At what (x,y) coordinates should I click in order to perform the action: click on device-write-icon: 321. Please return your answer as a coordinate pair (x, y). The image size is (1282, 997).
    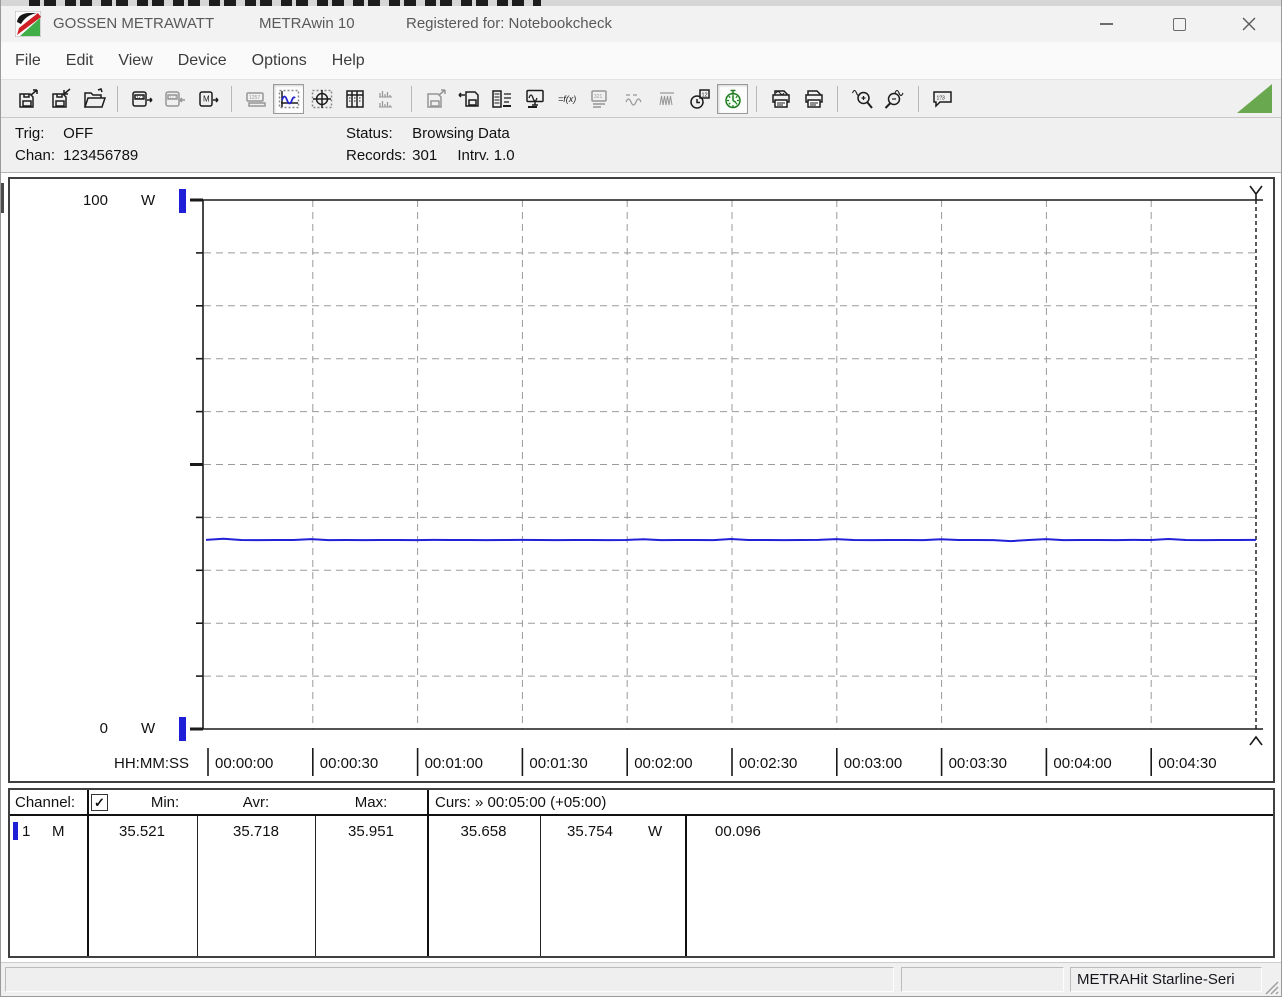
    Looking at the image, I should click on (175, 99).